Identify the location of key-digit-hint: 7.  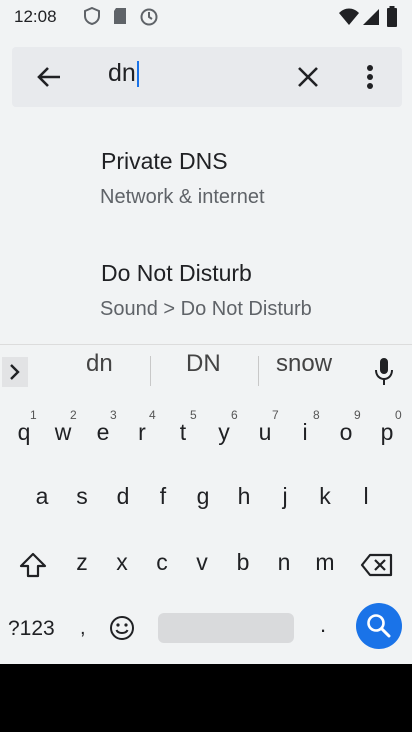
(275, 415).